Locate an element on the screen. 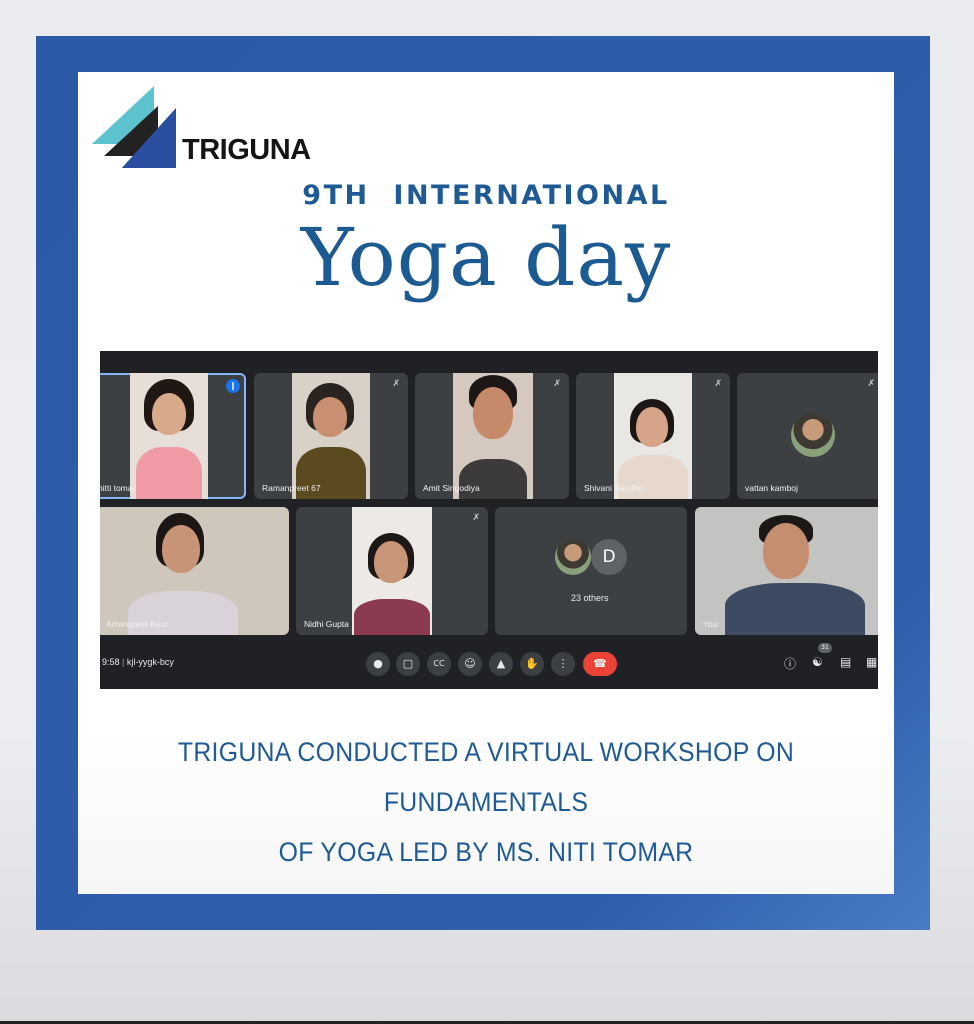 This screenshot has height=1024, width=974. chat-icon: ▤ is located at coordinates (845, 662).